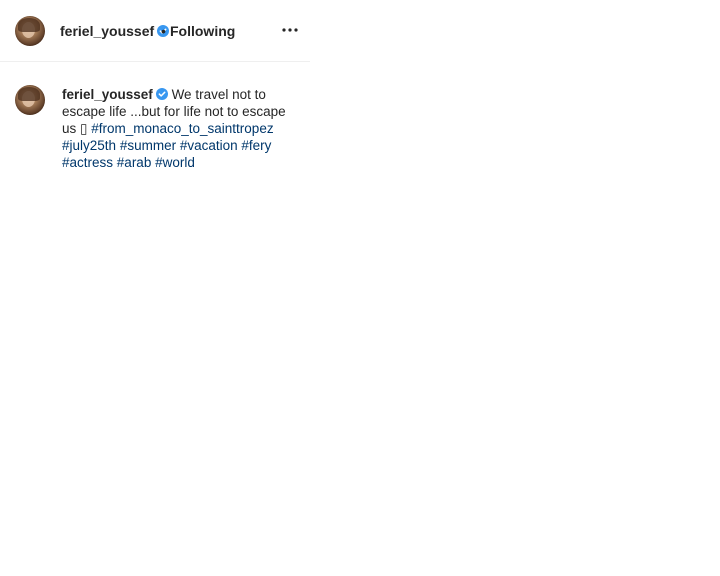 The height and width of the screenshot is (576, 720). Describe the element at coordinates (30, 31) in the screenshot. I see `header-avatar` at that location.